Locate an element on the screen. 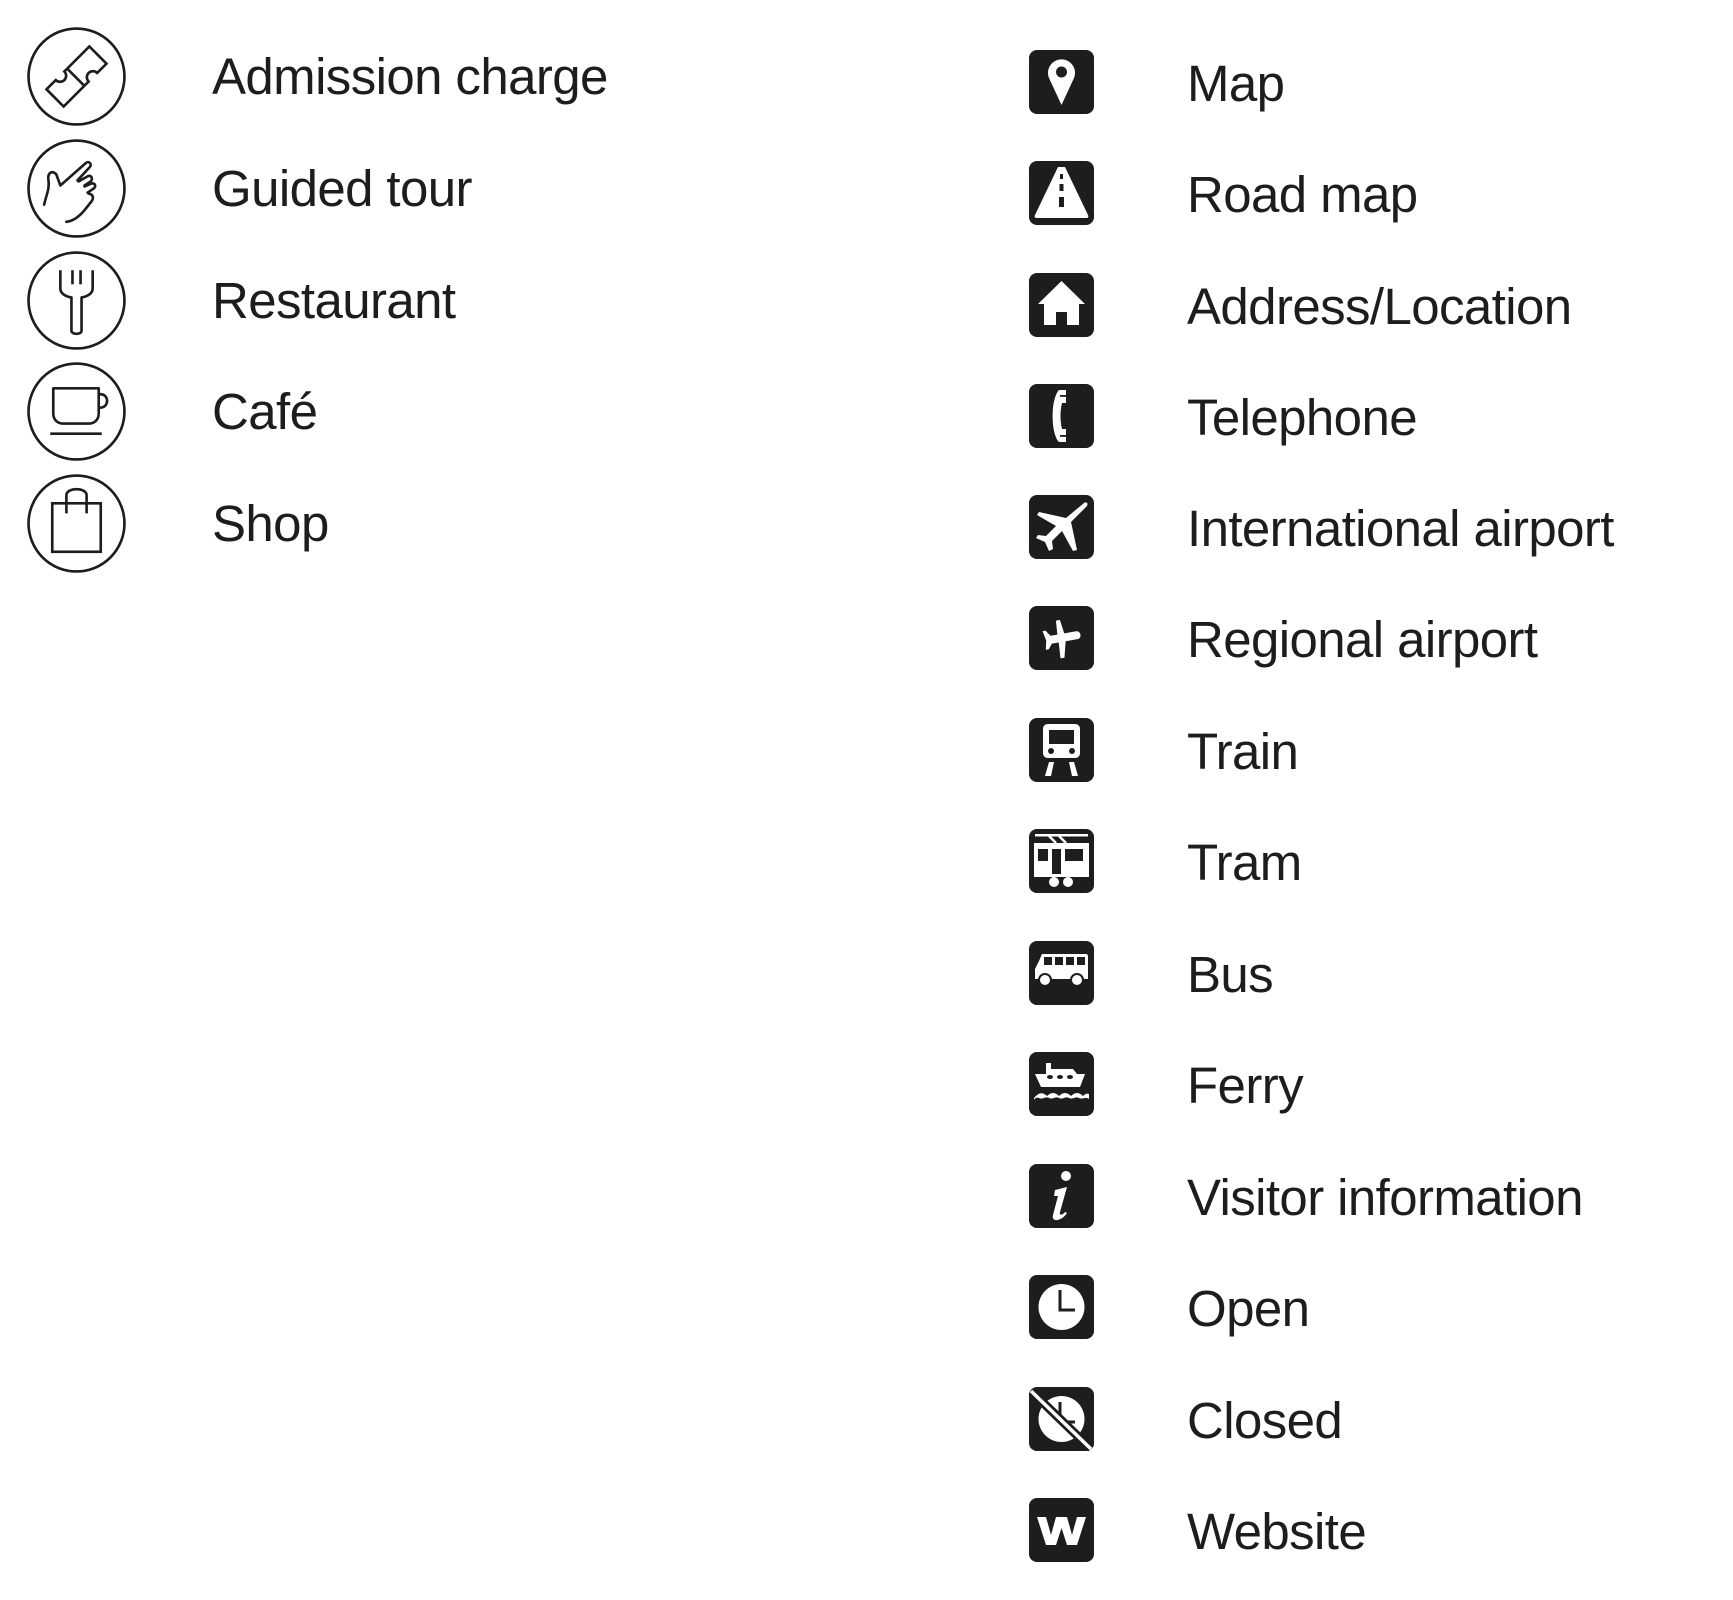  legend-item-ferry: Ferry is located at coordinates (1379, 1084).